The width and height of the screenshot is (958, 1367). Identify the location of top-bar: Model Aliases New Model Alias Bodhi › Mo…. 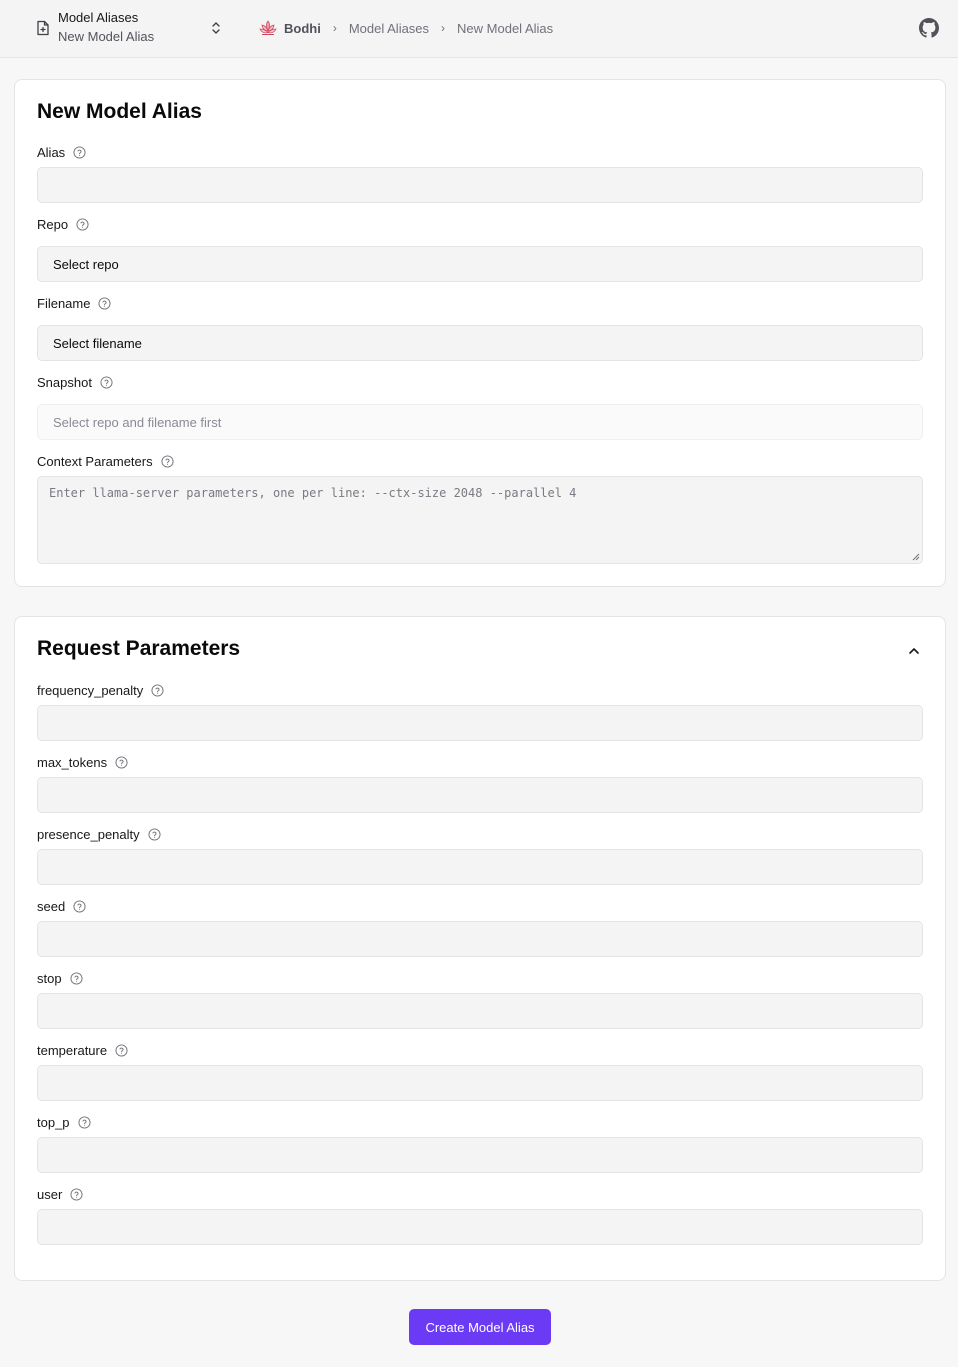
(479, 29).